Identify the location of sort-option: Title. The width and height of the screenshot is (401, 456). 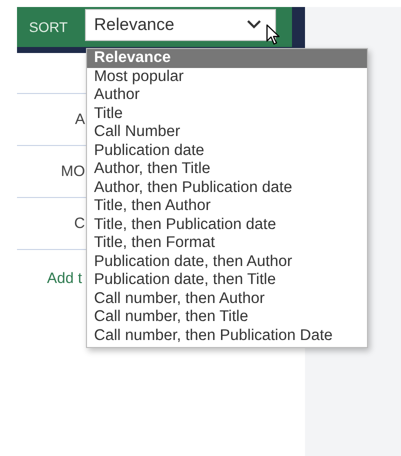
(227, 113).